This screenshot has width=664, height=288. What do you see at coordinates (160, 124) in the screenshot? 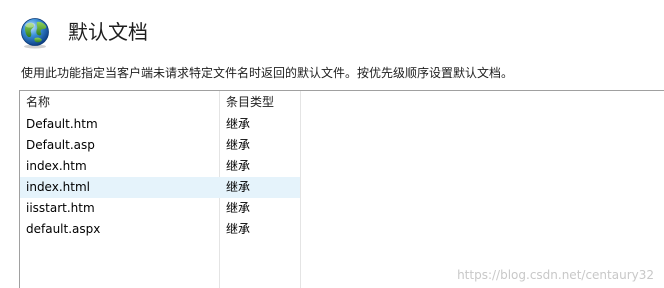
I see `list-item: Default.htm 继承` at bounding box center [160, 124].